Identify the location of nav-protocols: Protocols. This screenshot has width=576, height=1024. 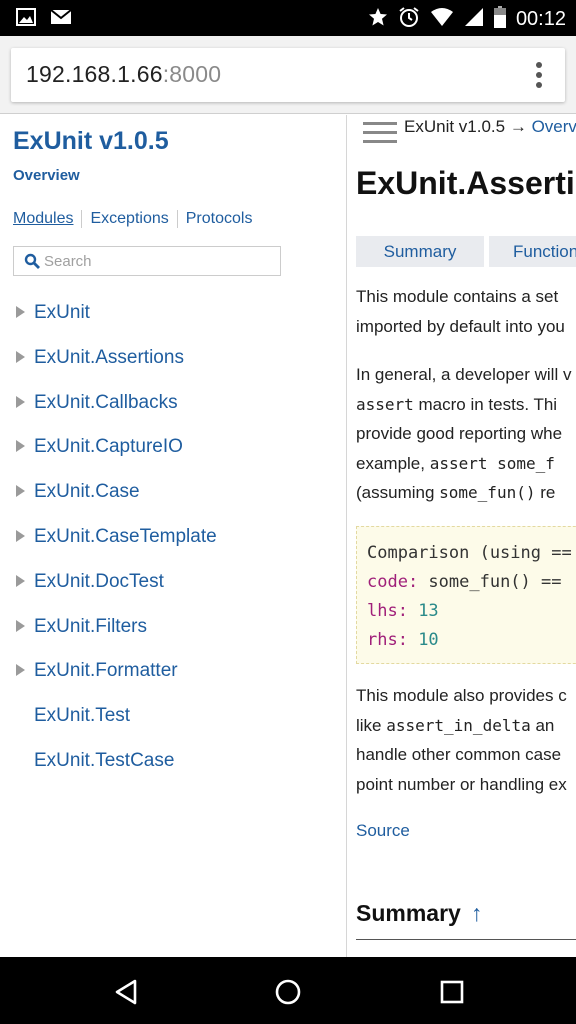
(219, 219).